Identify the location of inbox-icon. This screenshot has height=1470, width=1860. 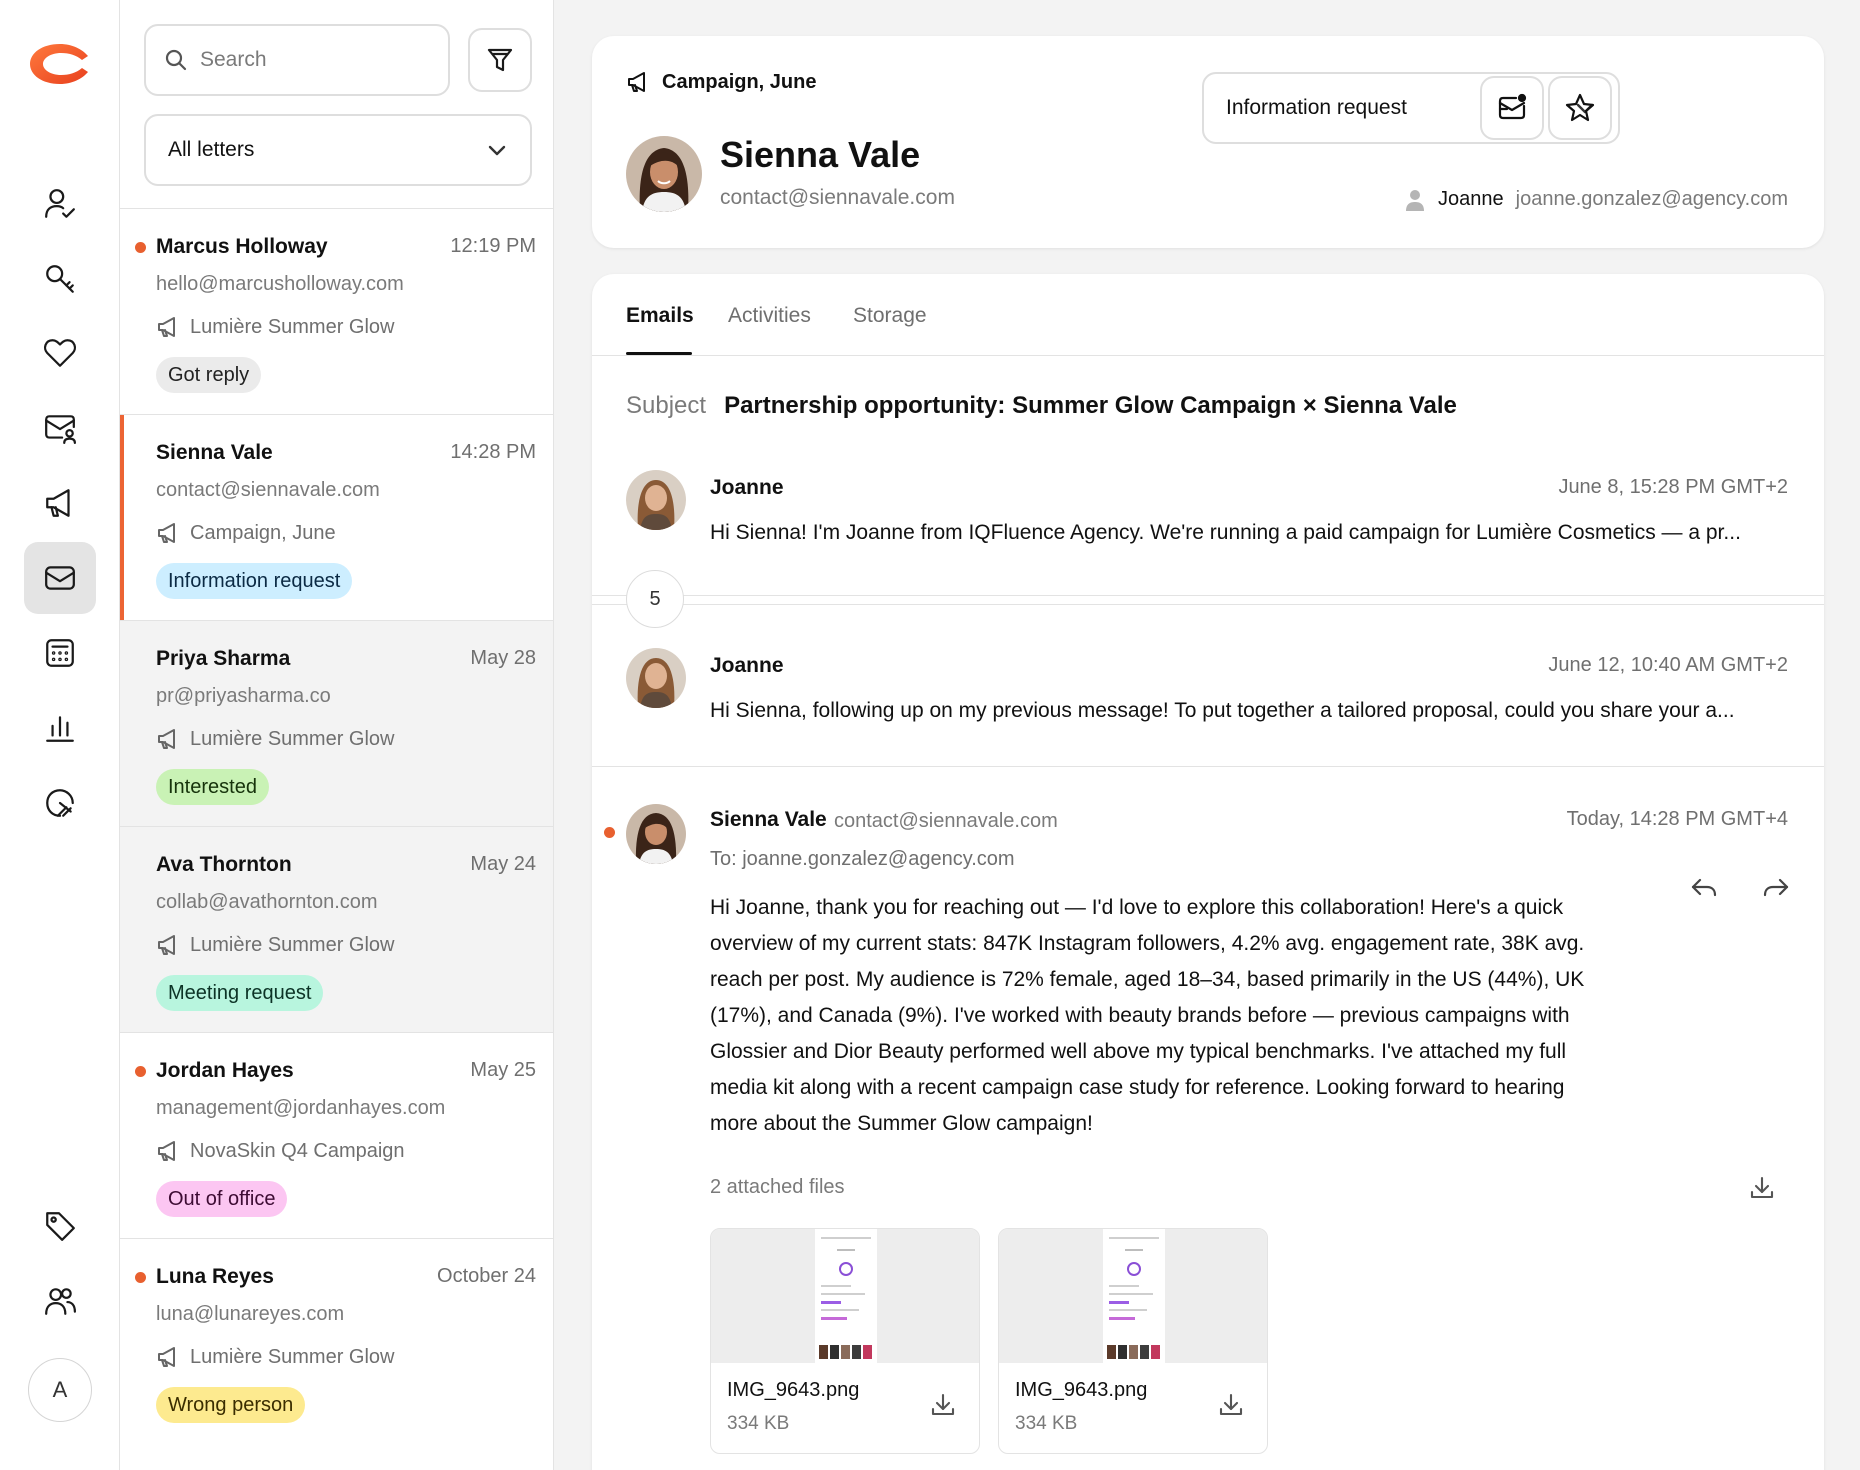
(60, 578).